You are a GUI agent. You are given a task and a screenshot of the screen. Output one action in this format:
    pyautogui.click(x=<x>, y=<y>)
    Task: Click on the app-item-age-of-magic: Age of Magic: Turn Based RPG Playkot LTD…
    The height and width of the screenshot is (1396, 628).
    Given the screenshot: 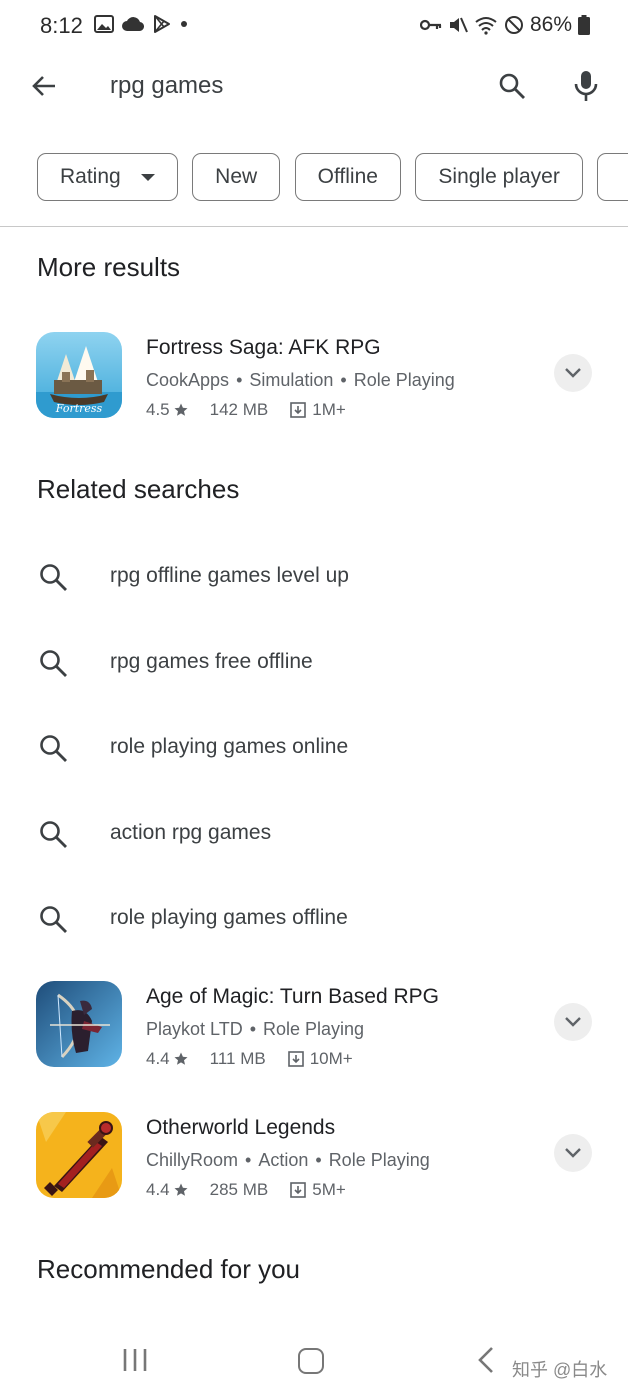 What is the action you would take?
    pyautogui.click(x=316, y=1027)
    